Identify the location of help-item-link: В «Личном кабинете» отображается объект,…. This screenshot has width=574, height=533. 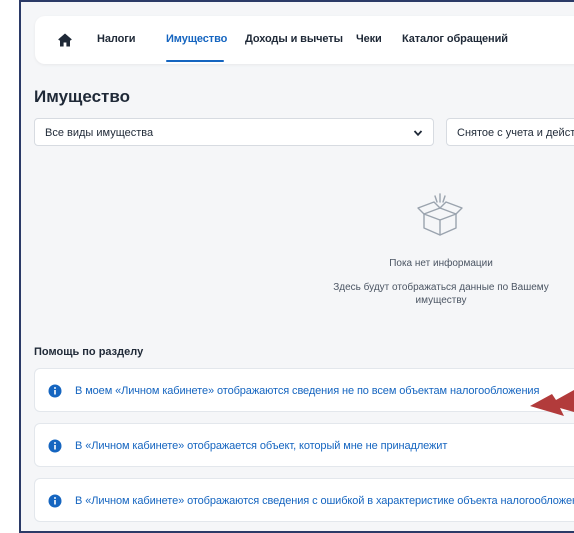
(261, 446).